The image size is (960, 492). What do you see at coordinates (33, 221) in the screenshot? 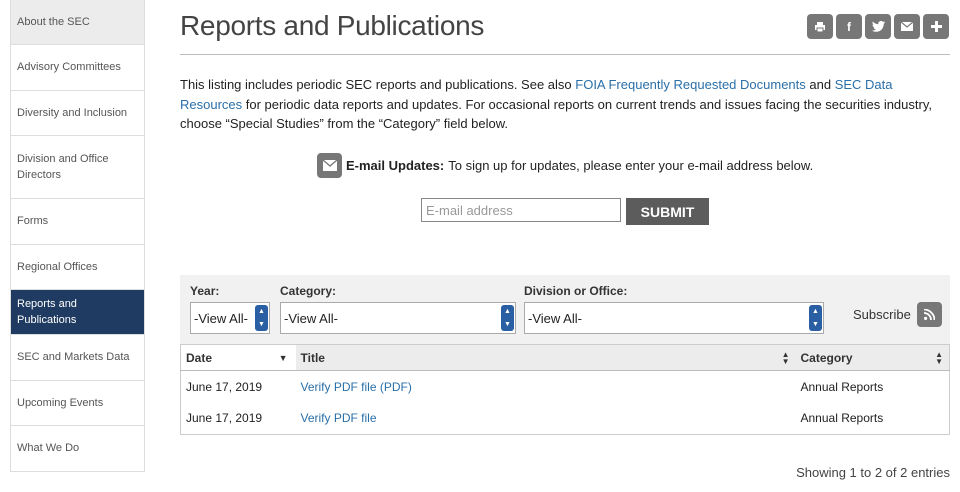
I see `sidebar-item-label: Forms` at bounding box center [33, 221].